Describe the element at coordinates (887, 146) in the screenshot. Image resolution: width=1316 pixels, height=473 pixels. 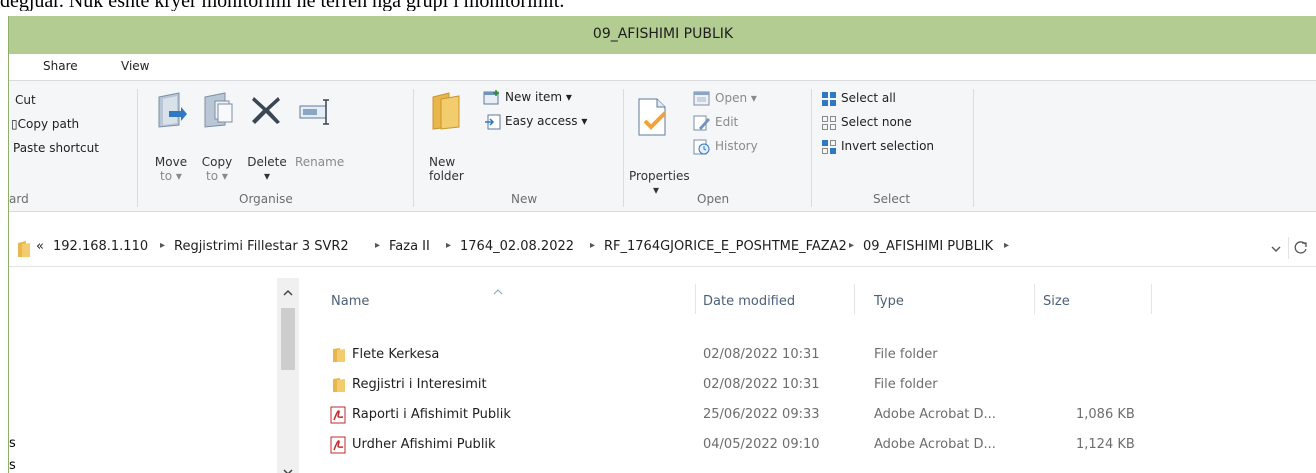
I see `invert-selection-button: Invert selection` at that location.